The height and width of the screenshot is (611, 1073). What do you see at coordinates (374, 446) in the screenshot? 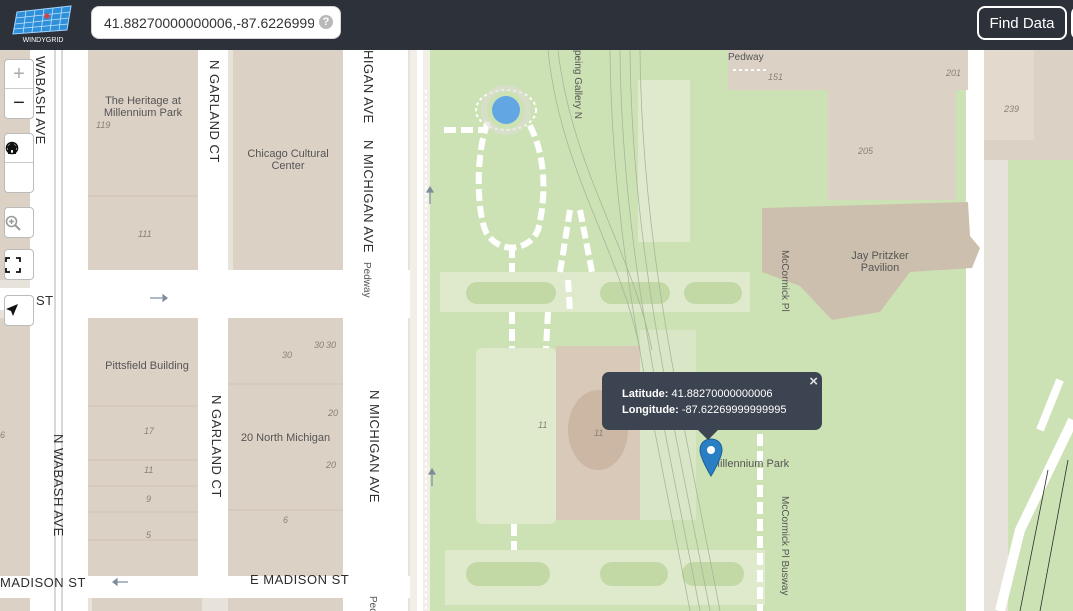
I see `street-michigan-bottom: N MICHIGAN AVE` at bounding box center [374, 446].